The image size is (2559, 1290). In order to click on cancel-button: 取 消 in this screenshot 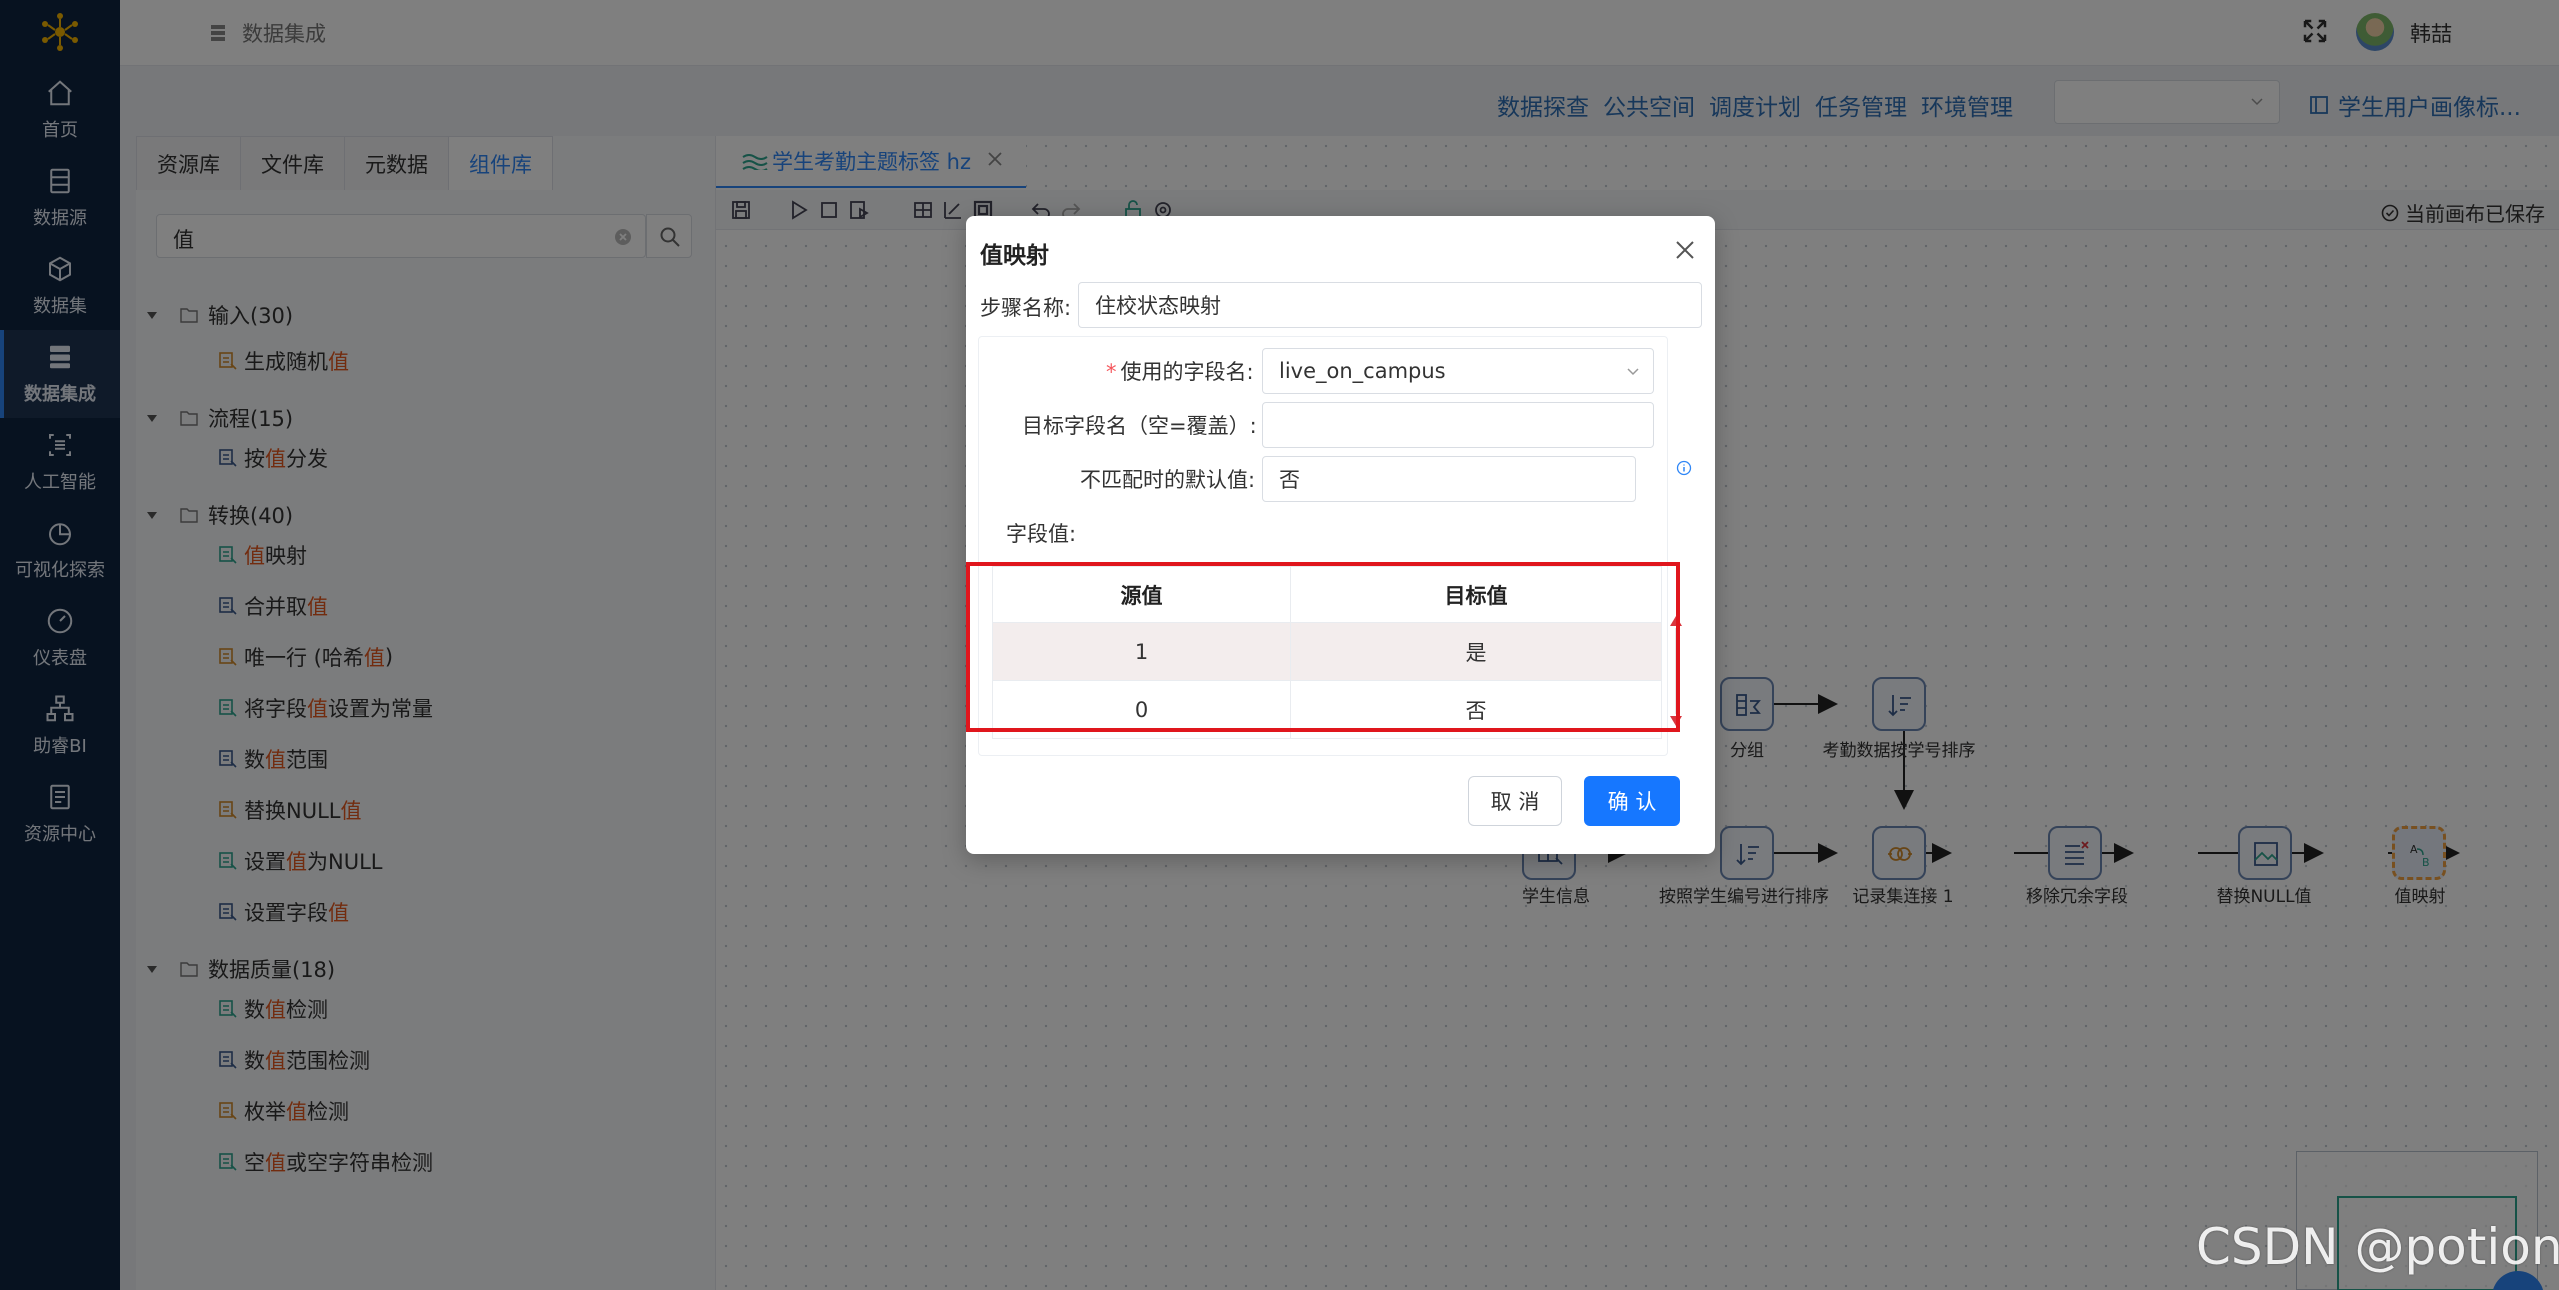, I will do `click(1515, 801)`.